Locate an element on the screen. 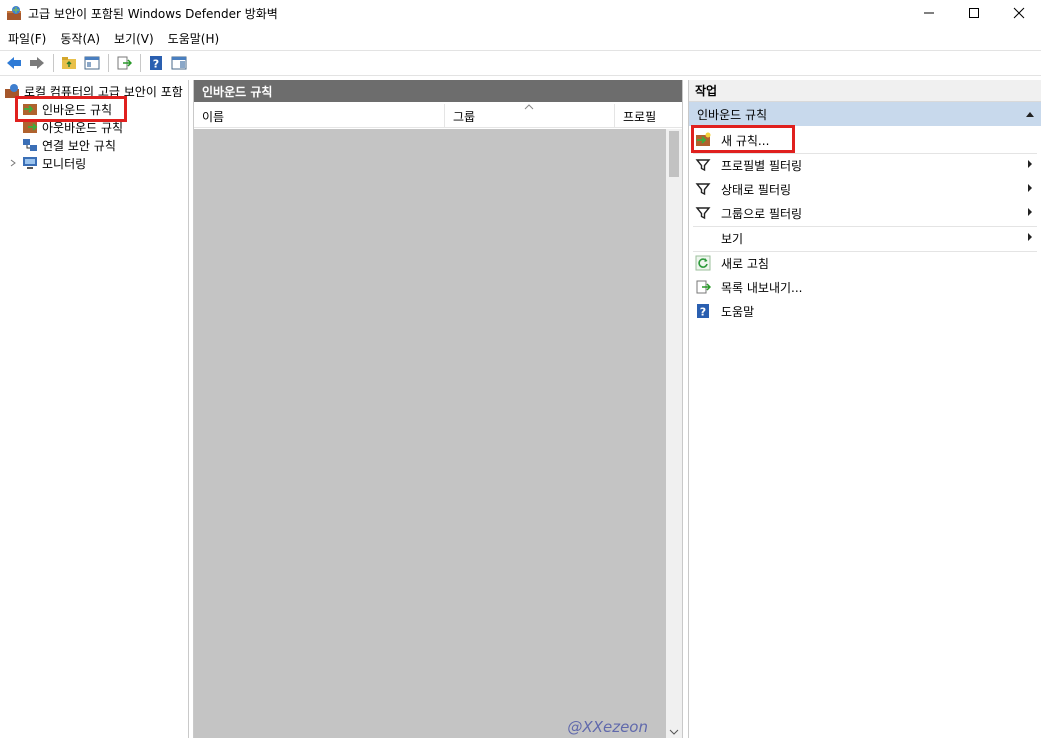 Image resolution: width=1041 pixels, height=738 pixels. pane-title: 인바운드 규칙 is located at coordinates (438, 91).